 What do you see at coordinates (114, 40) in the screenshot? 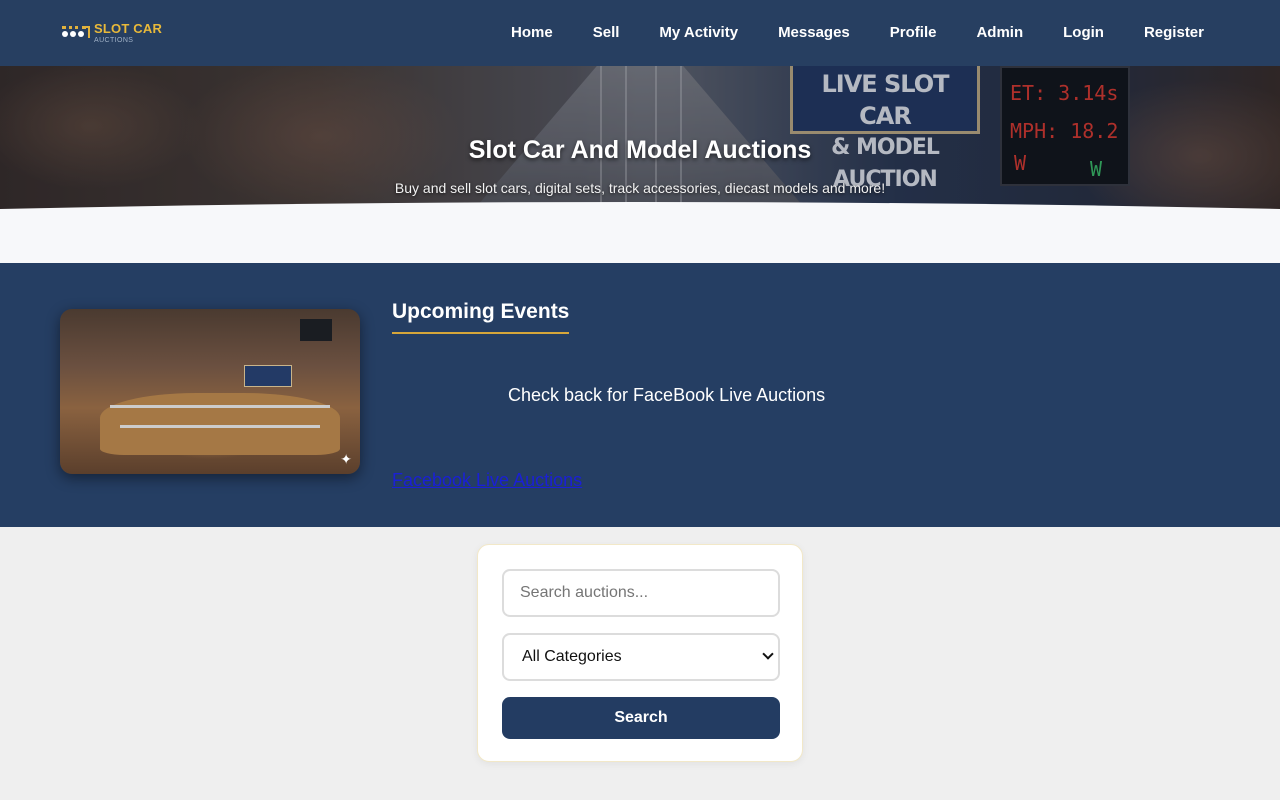
I see `logo-tagline: AUCTIONS` at bounding box center [114, 40].